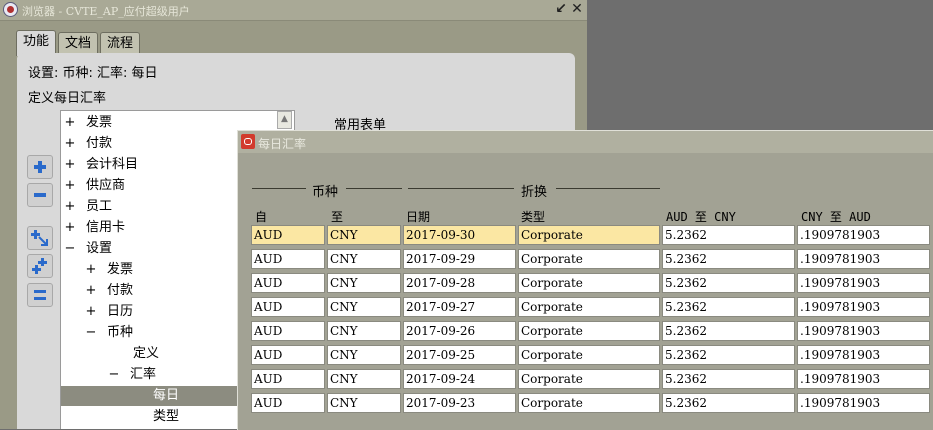 This screenshot has width=933, height=430. Describe the element at coordinates (120, 43) in the screenshot. I see `tab-processes: 流程` at that location.